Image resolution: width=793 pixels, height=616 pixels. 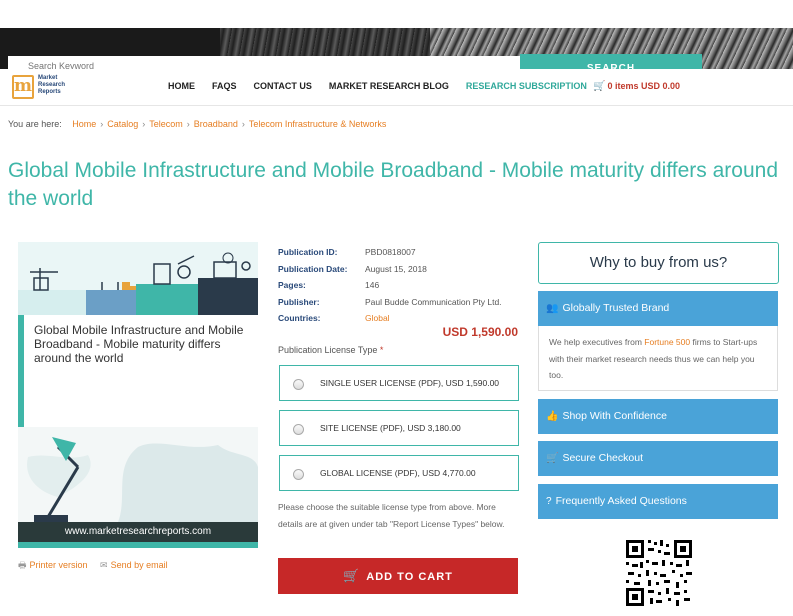 What do you see at coordinates (526, 86) in the screenshot?
I see `nav-research-subscription: RESEARCH SUBSCRIPTION` at bounding box center [526, 86].